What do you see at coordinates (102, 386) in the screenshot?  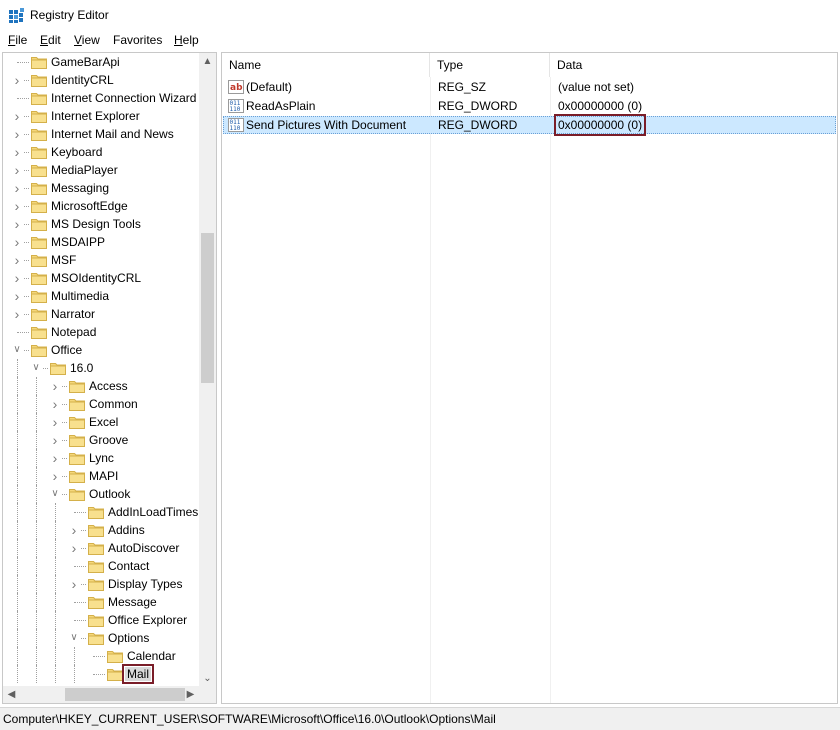 I see `tree-item-access: › Access` at bounding box center [102, 386].